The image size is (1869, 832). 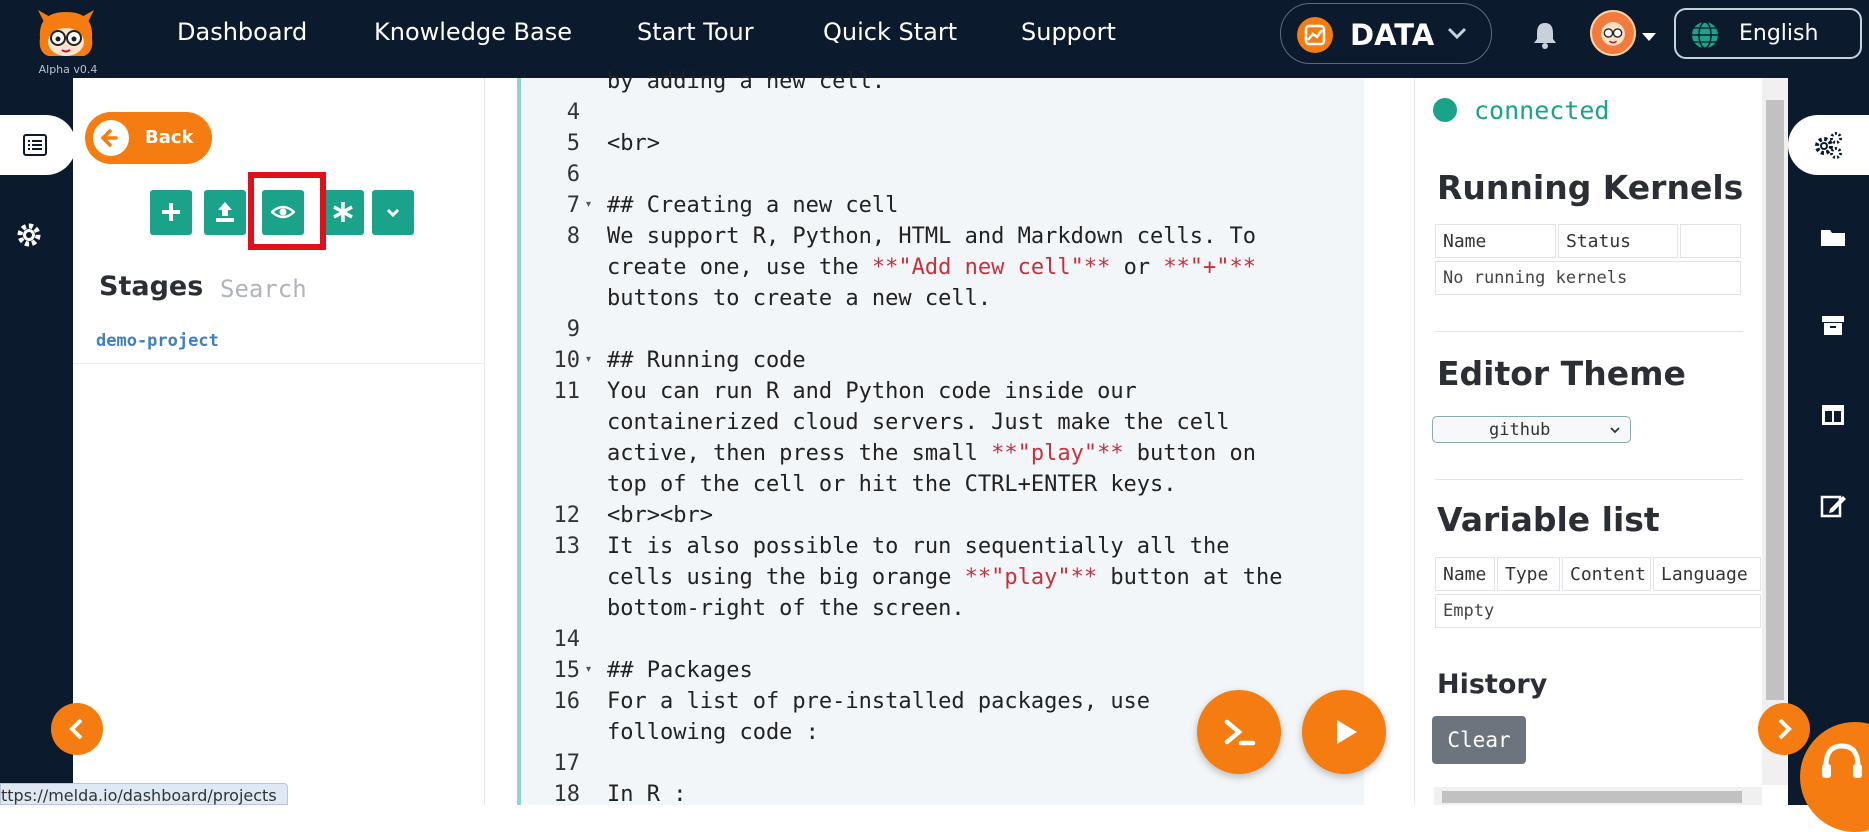 I want to click on code-text: create one, use the, so click(x=739, y=267).